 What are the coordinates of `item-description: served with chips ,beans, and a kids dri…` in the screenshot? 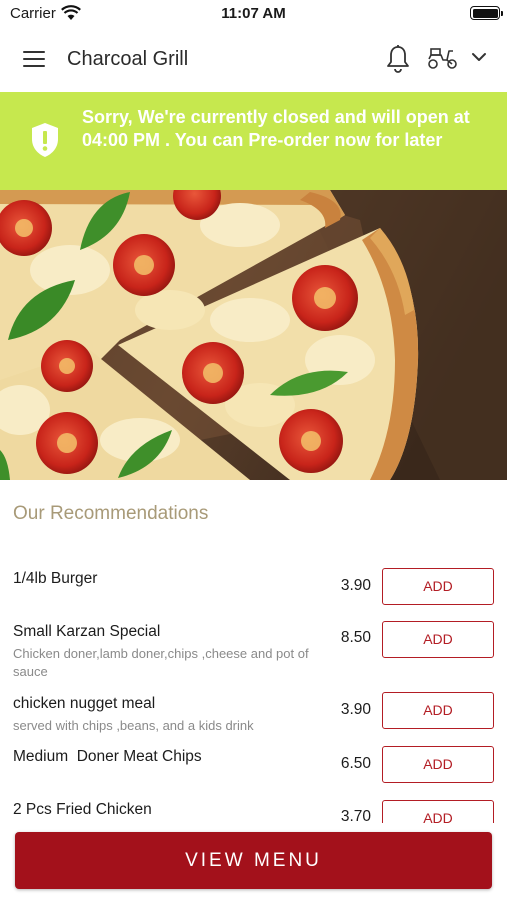 It's located at (133, 725).